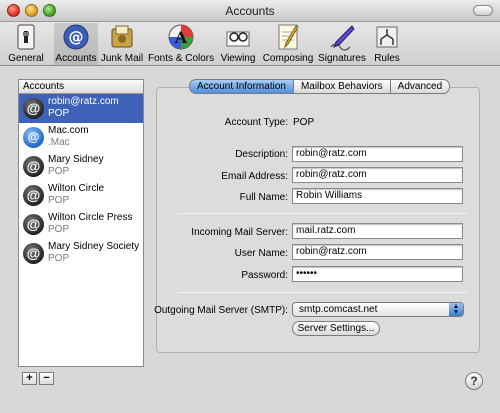 The width and height of the screenshot is (500, 413). I want to click on full-name-field: Robin Williams, so click(377, 196).